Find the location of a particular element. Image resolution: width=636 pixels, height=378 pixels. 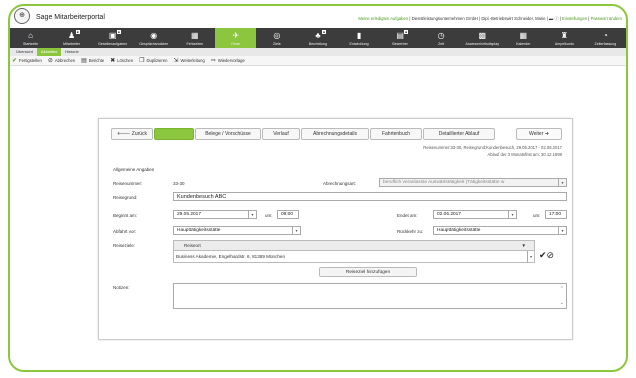

rueckkehr-select: Haupttätigkeitsstätte ▾ is located at coordinates (500, 230).